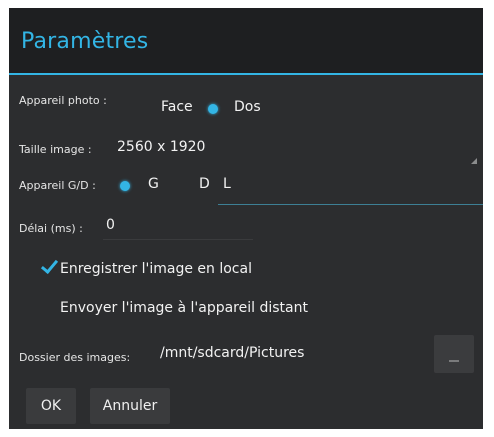 This screenshot has width=494, height=437. I want to click on lr-option-g: G, so click(153, 184).